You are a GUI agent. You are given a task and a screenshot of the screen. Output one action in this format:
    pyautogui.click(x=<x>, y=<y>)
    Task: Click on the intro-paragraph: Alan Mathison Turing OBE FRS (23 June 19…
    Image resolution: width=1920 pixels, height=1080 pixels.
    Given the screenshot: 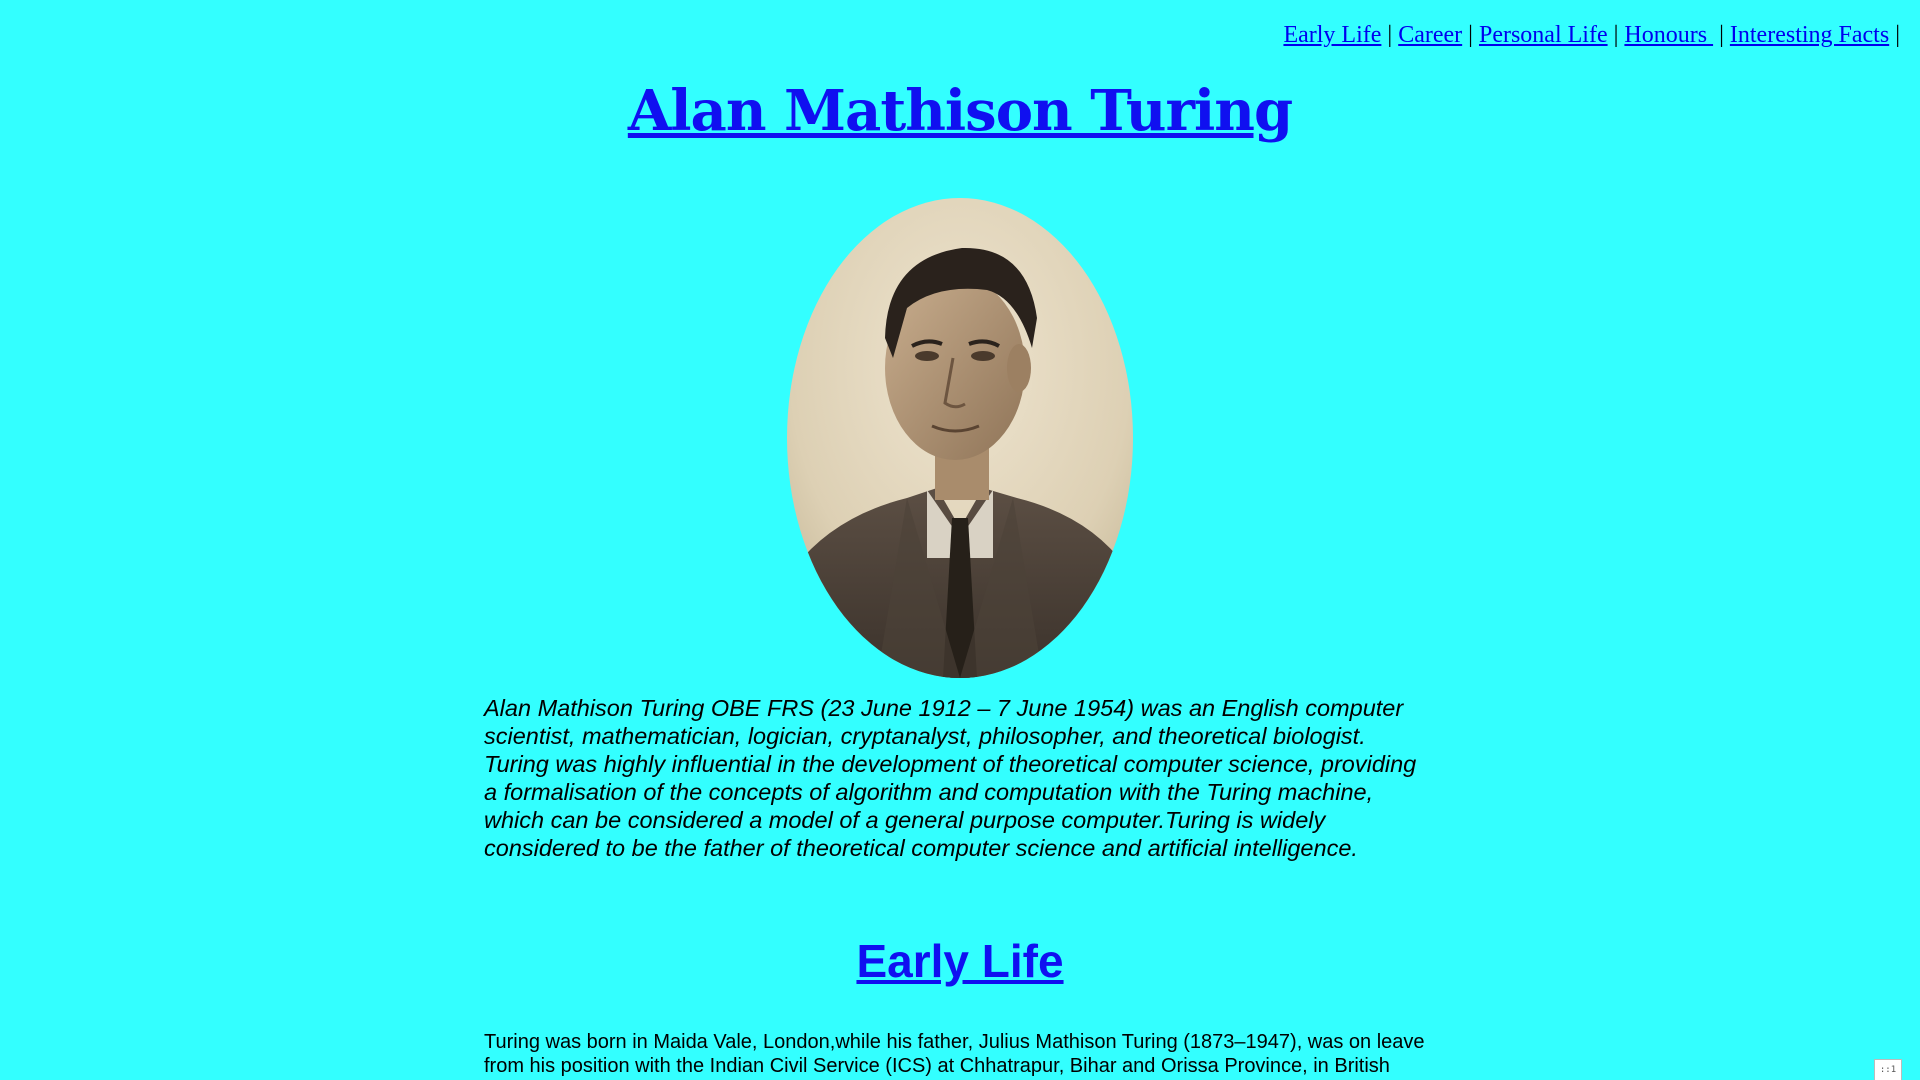 What is the action you would take?
    pyautogui.click(x=950, y=778)
    